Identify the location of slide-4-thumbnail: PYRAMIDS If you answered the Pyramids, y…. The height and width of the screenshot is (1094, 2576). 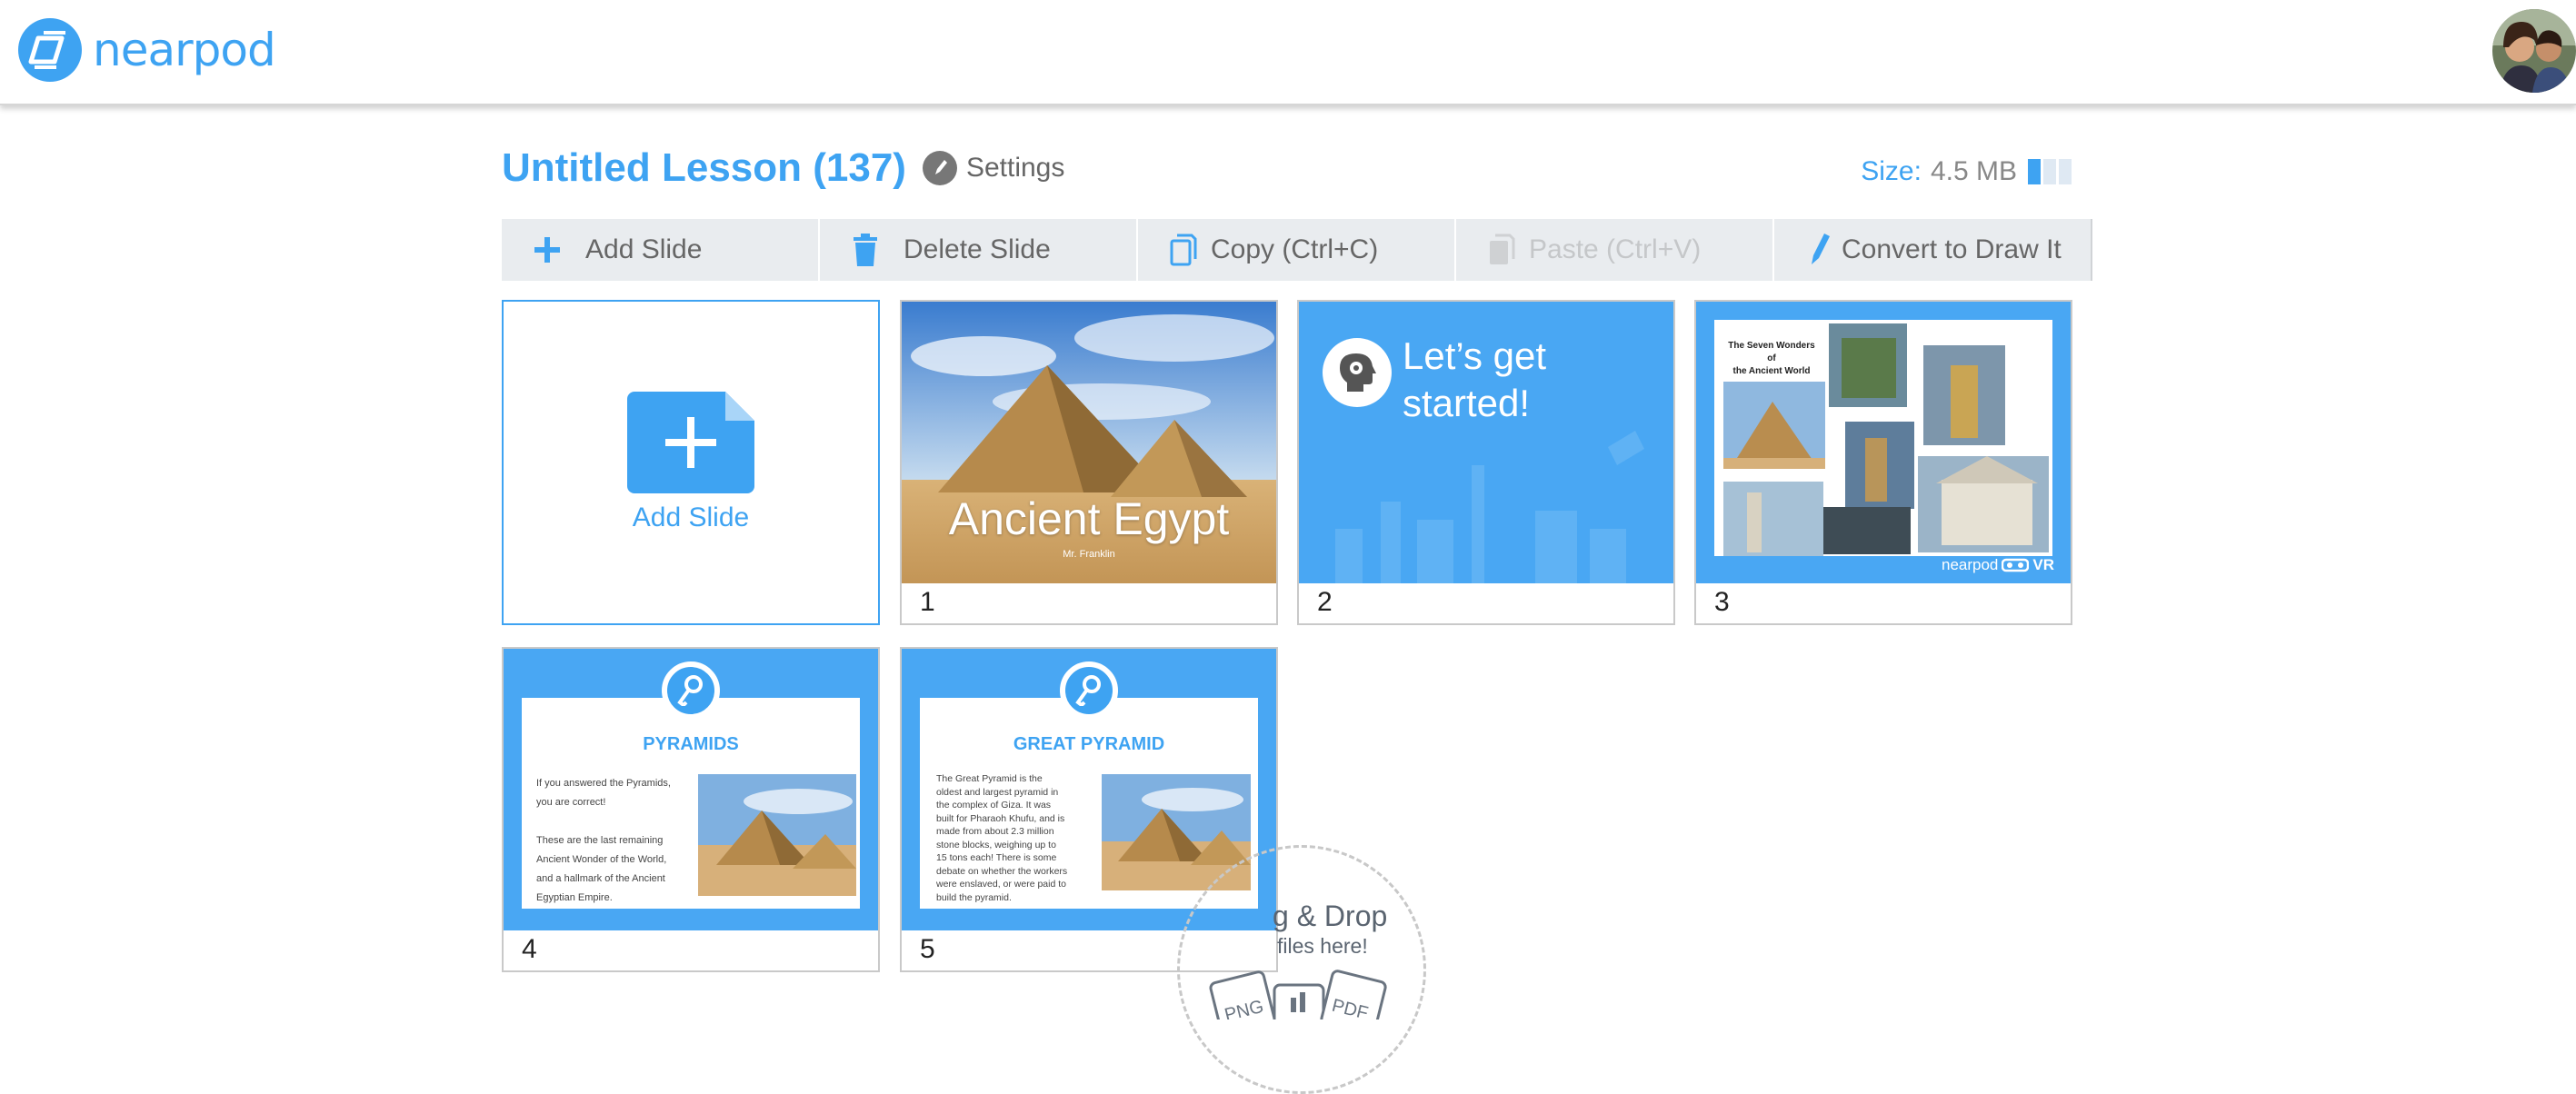
(691, 789).